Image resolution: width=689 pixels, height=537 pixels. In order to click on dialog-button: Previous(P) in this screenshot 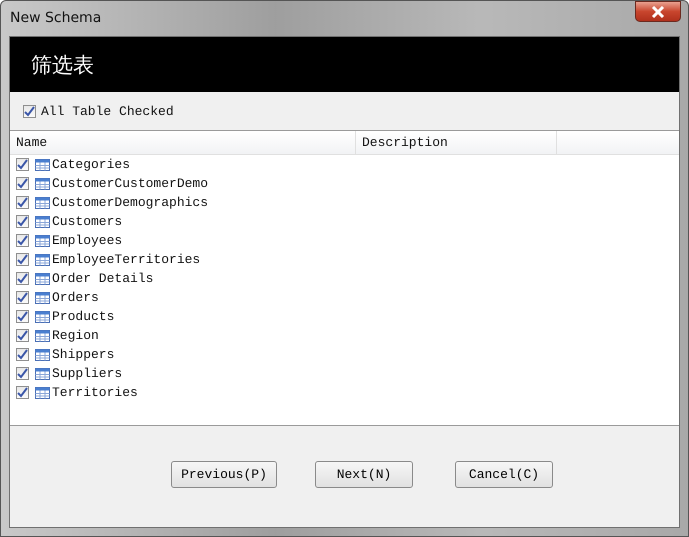, I will do `click(224, 474)`.